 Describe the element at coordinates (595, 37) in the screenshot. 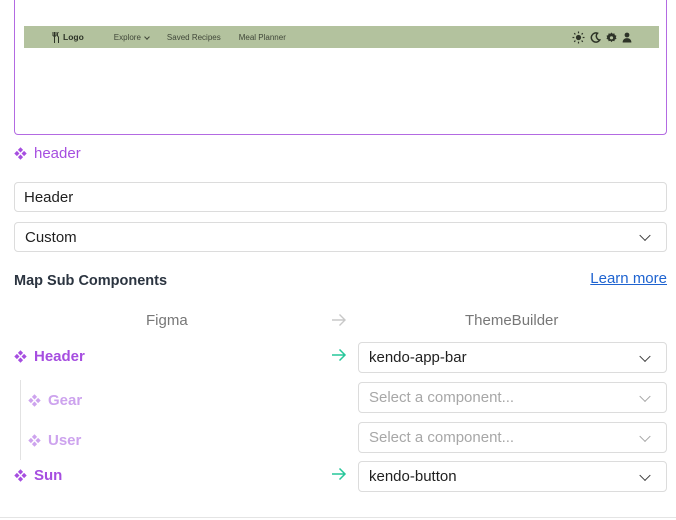

I see `moon-icon` at that location.